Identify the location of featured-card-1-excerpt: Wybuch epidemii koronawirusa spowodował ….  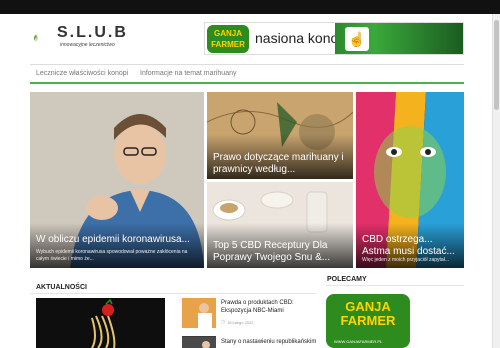
(112, 255).